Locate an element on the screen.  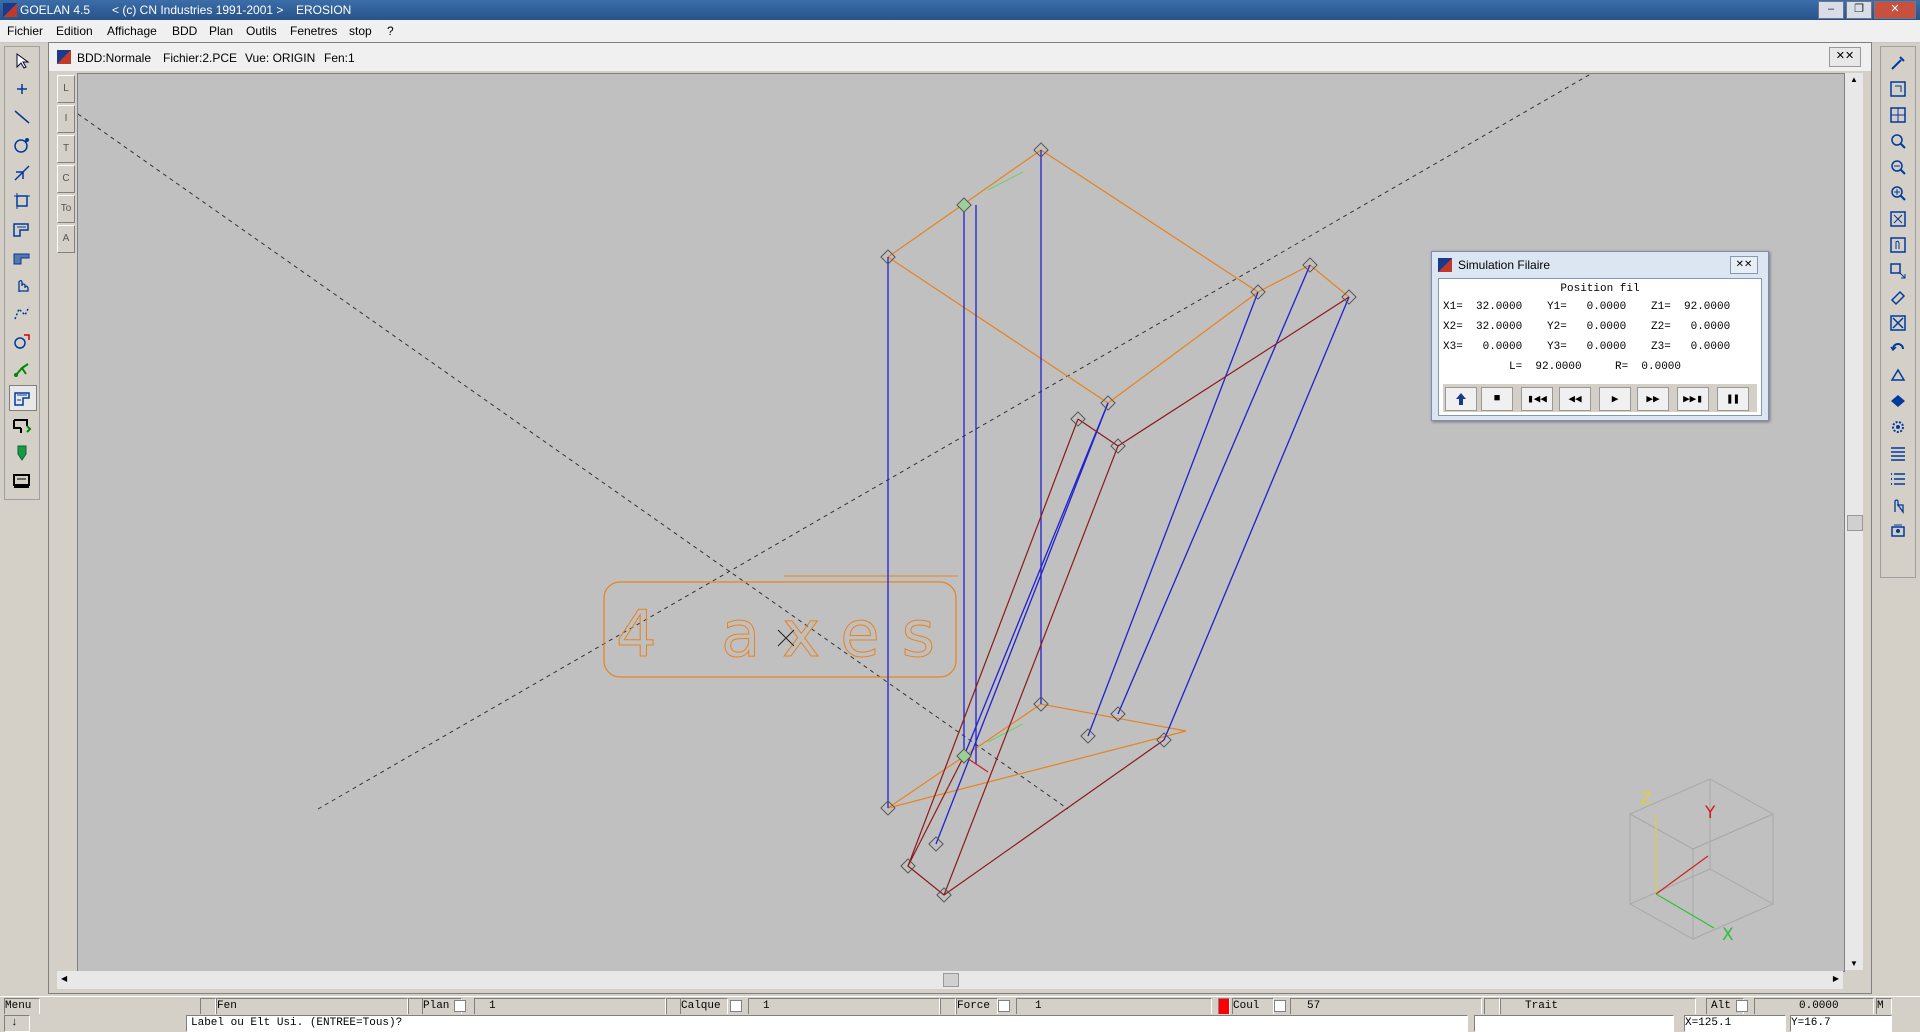
tab-to: To is located at coordinates (66, 209).